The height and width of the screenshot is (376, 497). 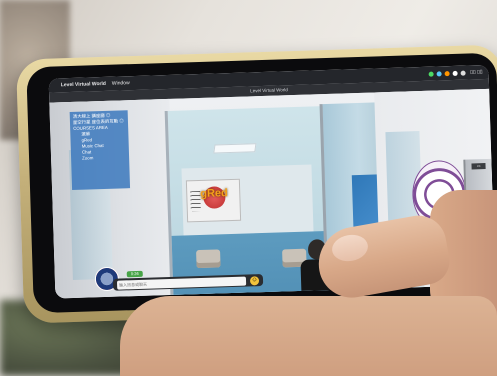 I want to click on poster-text, so click(x=195, y=201).